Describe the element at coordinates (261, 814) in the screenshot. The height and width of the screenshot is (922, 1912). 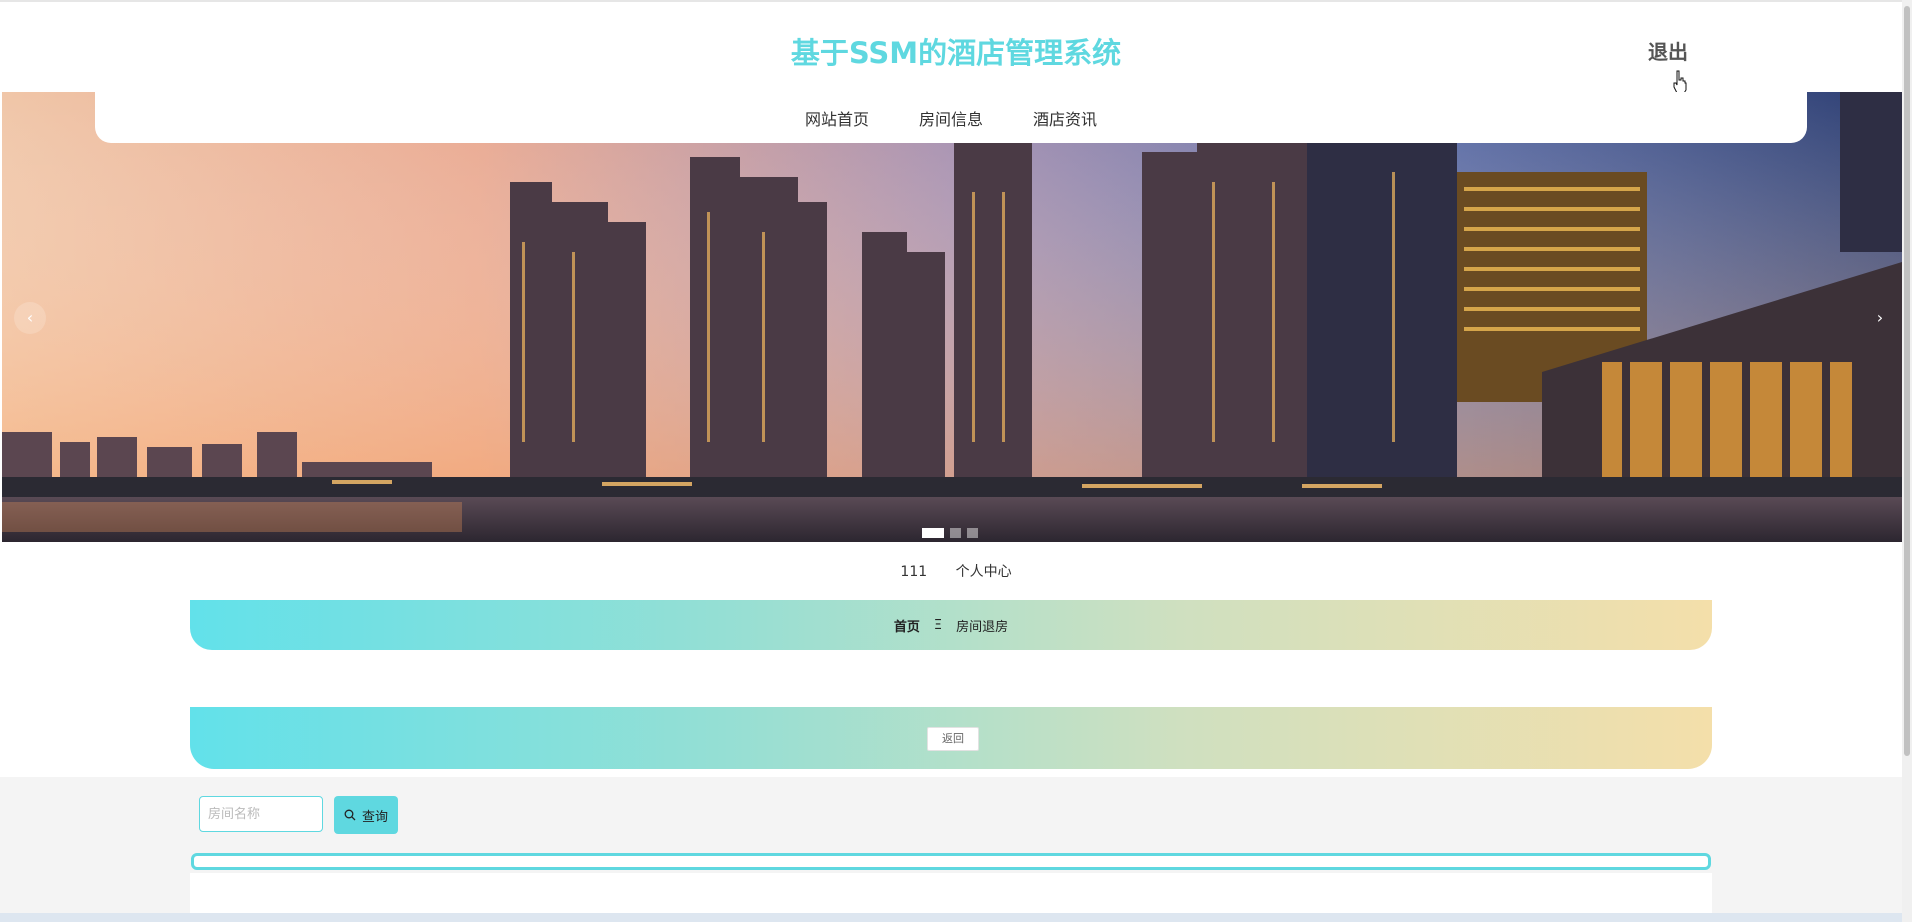
I see `room-name-search-input` at that location.